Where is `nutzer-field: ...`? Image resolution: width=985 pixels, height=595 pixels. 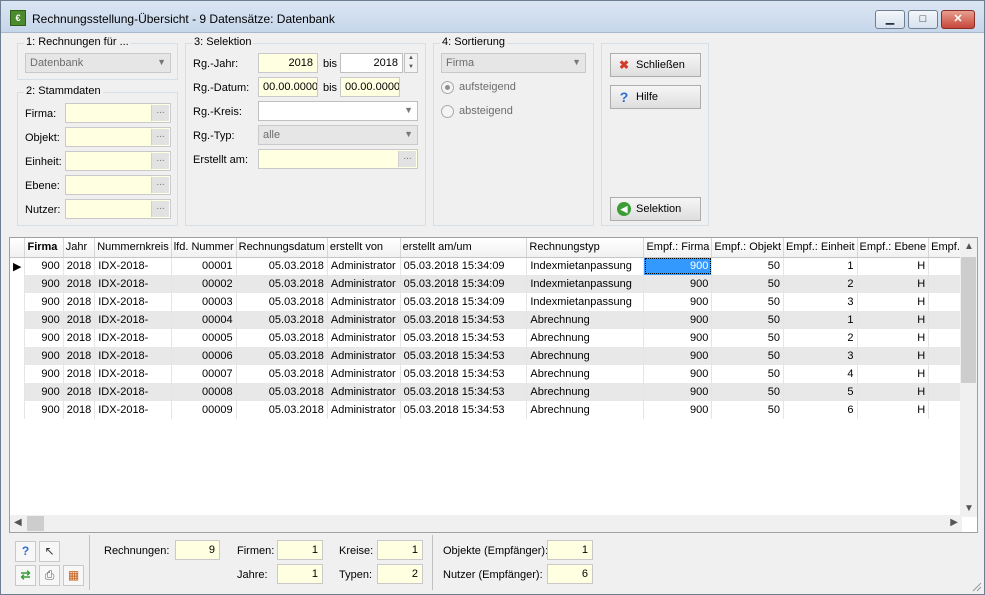
nutzer-field: ... is located at coordinates (118, 209).